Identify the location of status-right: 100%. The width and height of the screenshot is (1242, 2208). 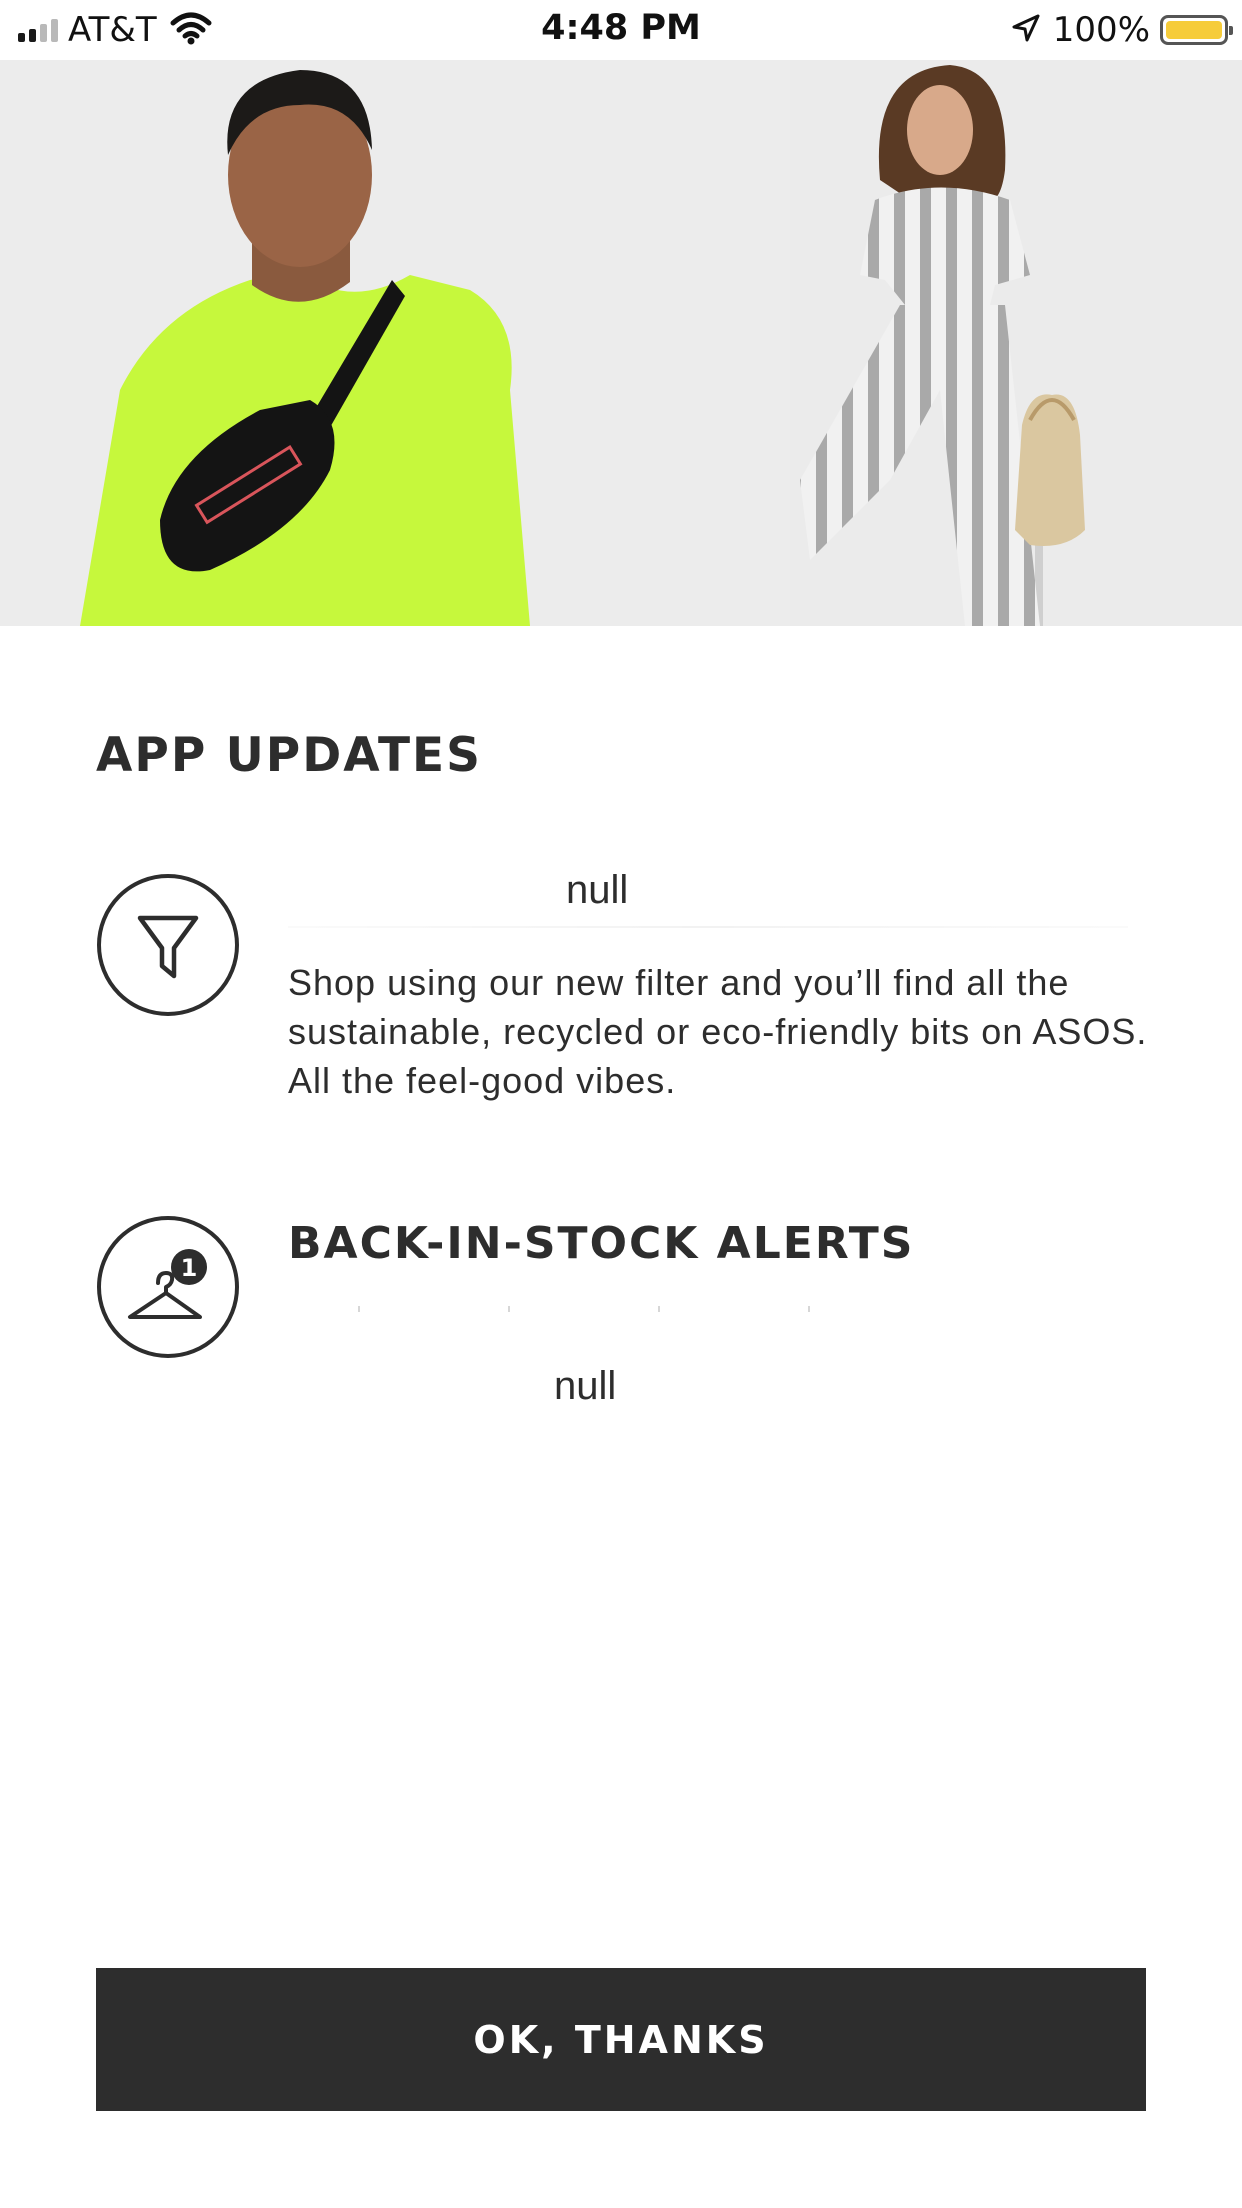
(1122, 30).